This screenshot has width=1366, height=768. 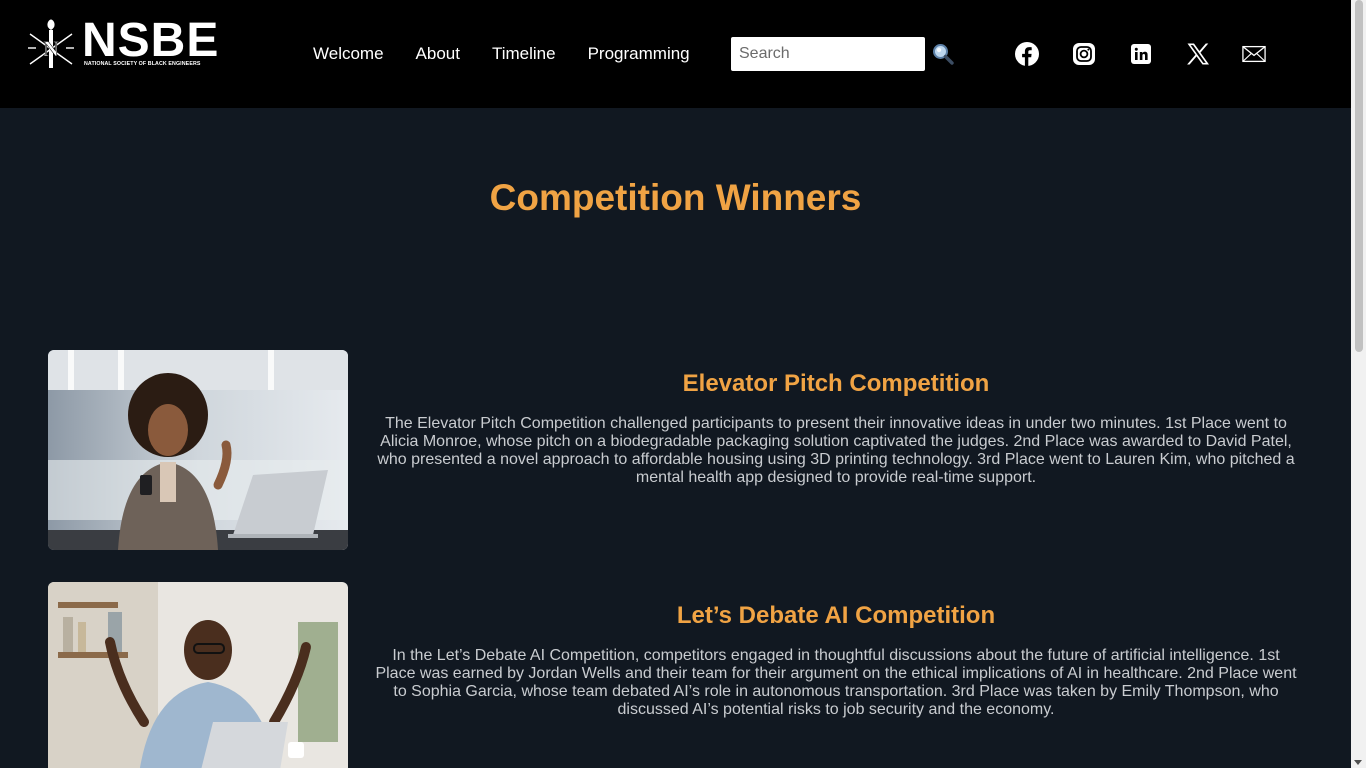 I want to click on nav-welcome: Welcome, so click(x=348, y=54).